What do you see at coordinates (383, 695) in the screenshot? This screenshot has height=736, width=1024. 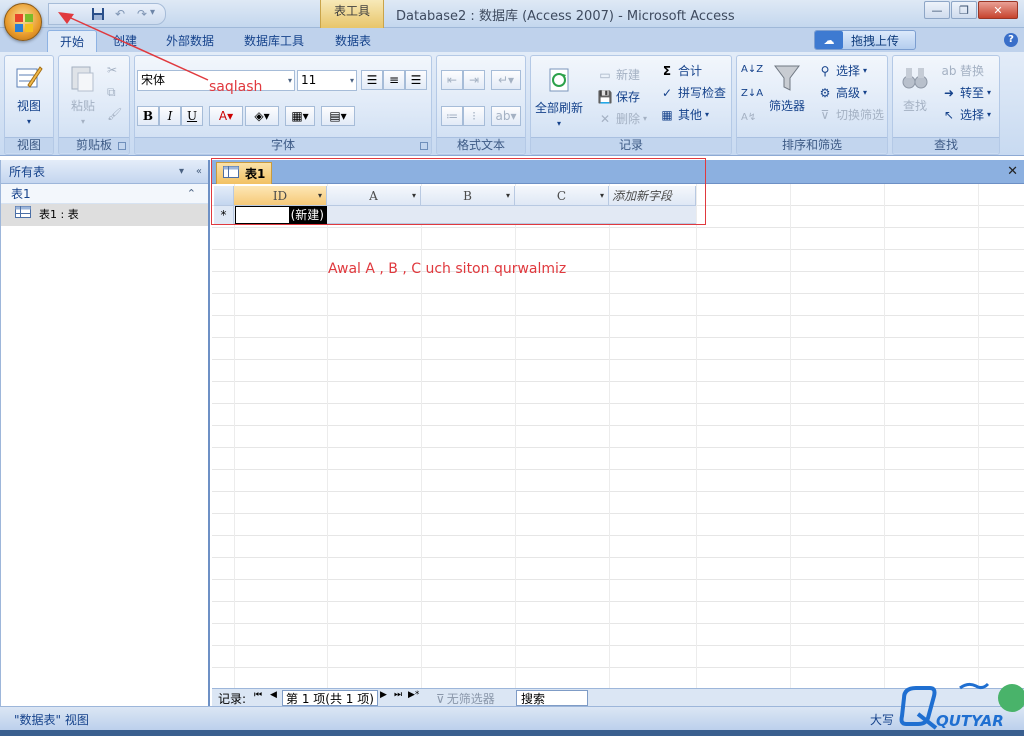 I see `next-record-icon: ▶` at bounding box center [383, 695].